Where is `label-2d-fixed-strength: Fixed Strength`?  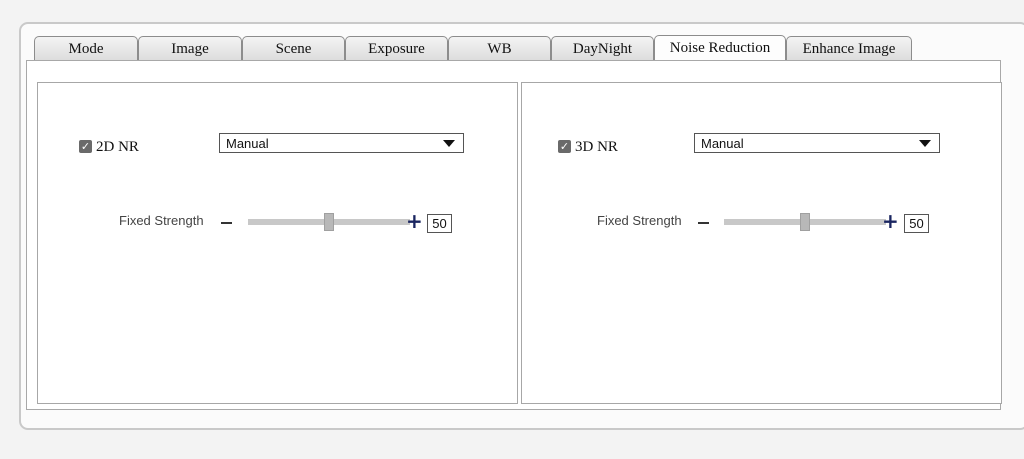
label-2d-fixed-strength: Fixed Strength is located at coordinates (161, 220).